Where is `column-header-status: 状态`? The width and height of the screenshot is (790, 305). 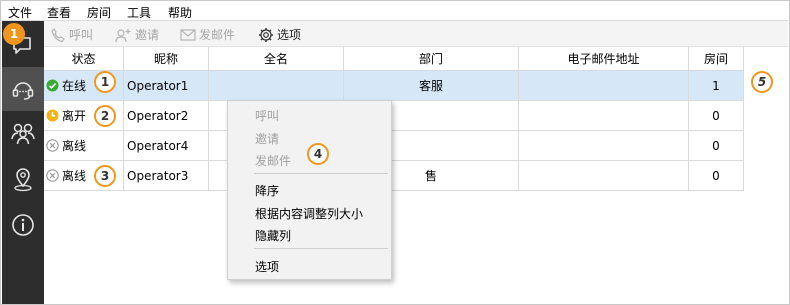 column-header-status: 状态 is located at coordinates (84, 59).